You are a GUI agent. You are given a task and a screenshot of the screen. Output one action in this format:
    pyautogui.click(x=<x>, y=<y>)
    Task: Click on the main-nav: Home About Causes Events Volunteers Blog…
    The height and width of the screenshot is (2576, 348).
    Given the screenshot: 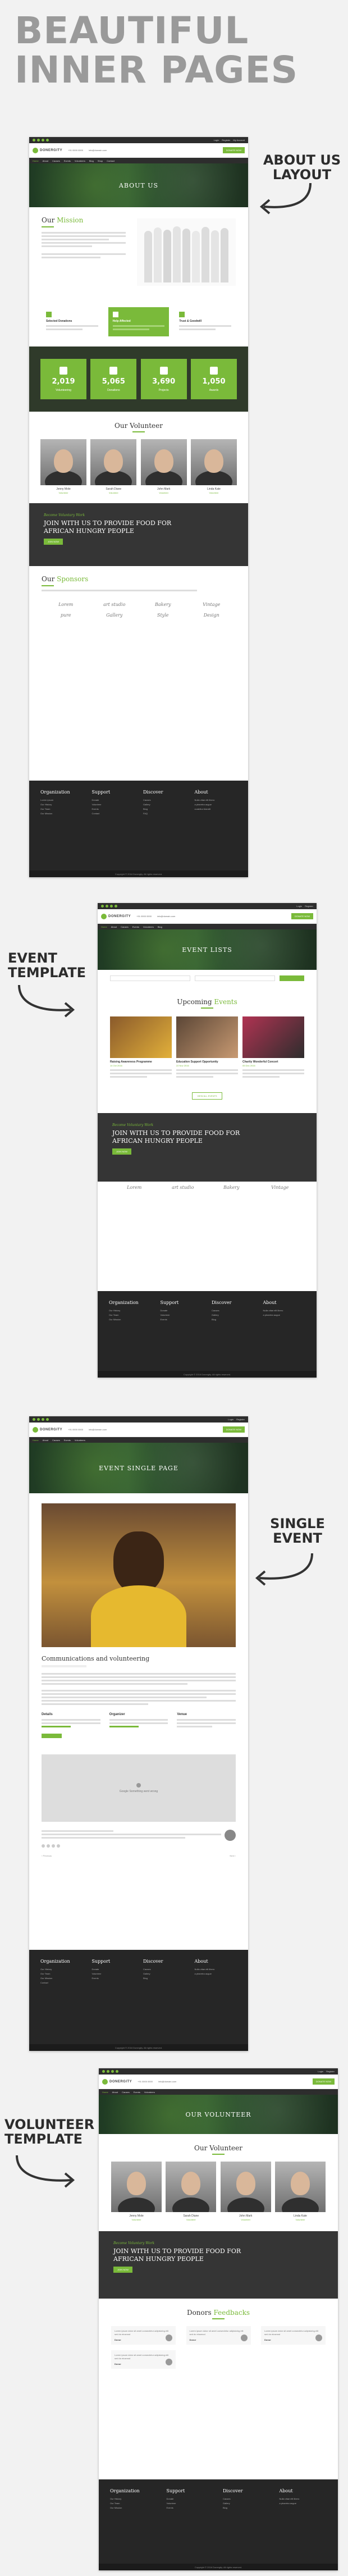 What is the action you would take?
    pyautogui.click(x=138, y=160)
    